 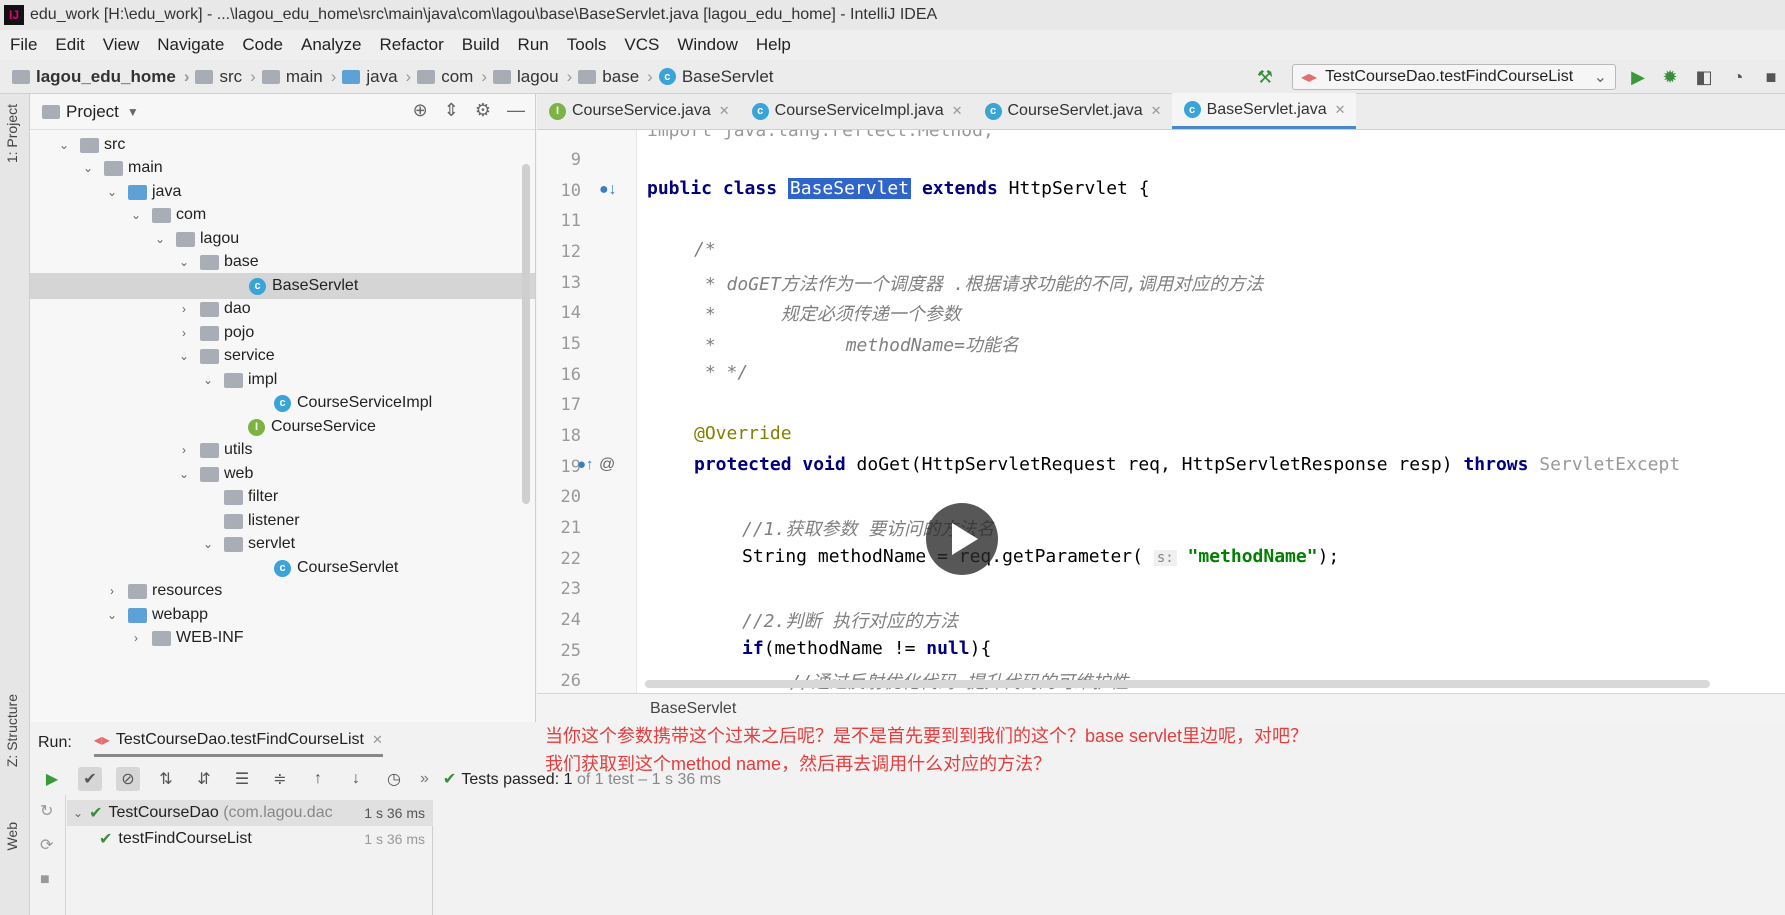 I want to click on run-label: Run:, so click(x=55, y=742).